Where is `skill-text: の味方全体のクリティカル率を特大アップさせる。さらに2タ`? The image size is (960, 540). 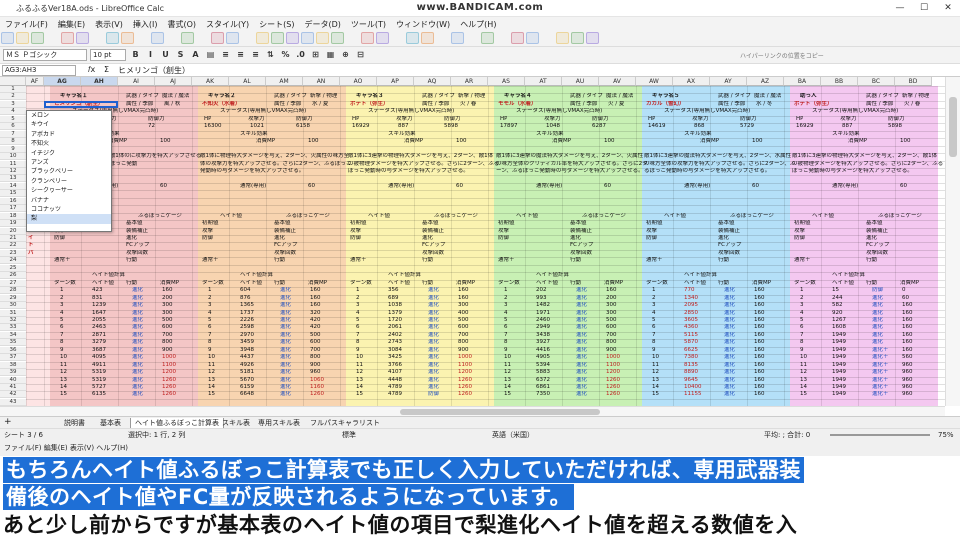
skill-text: の味方全体のクリティカル率を特大アップさせる。さらに2タ is located at coordinates (572, 164).